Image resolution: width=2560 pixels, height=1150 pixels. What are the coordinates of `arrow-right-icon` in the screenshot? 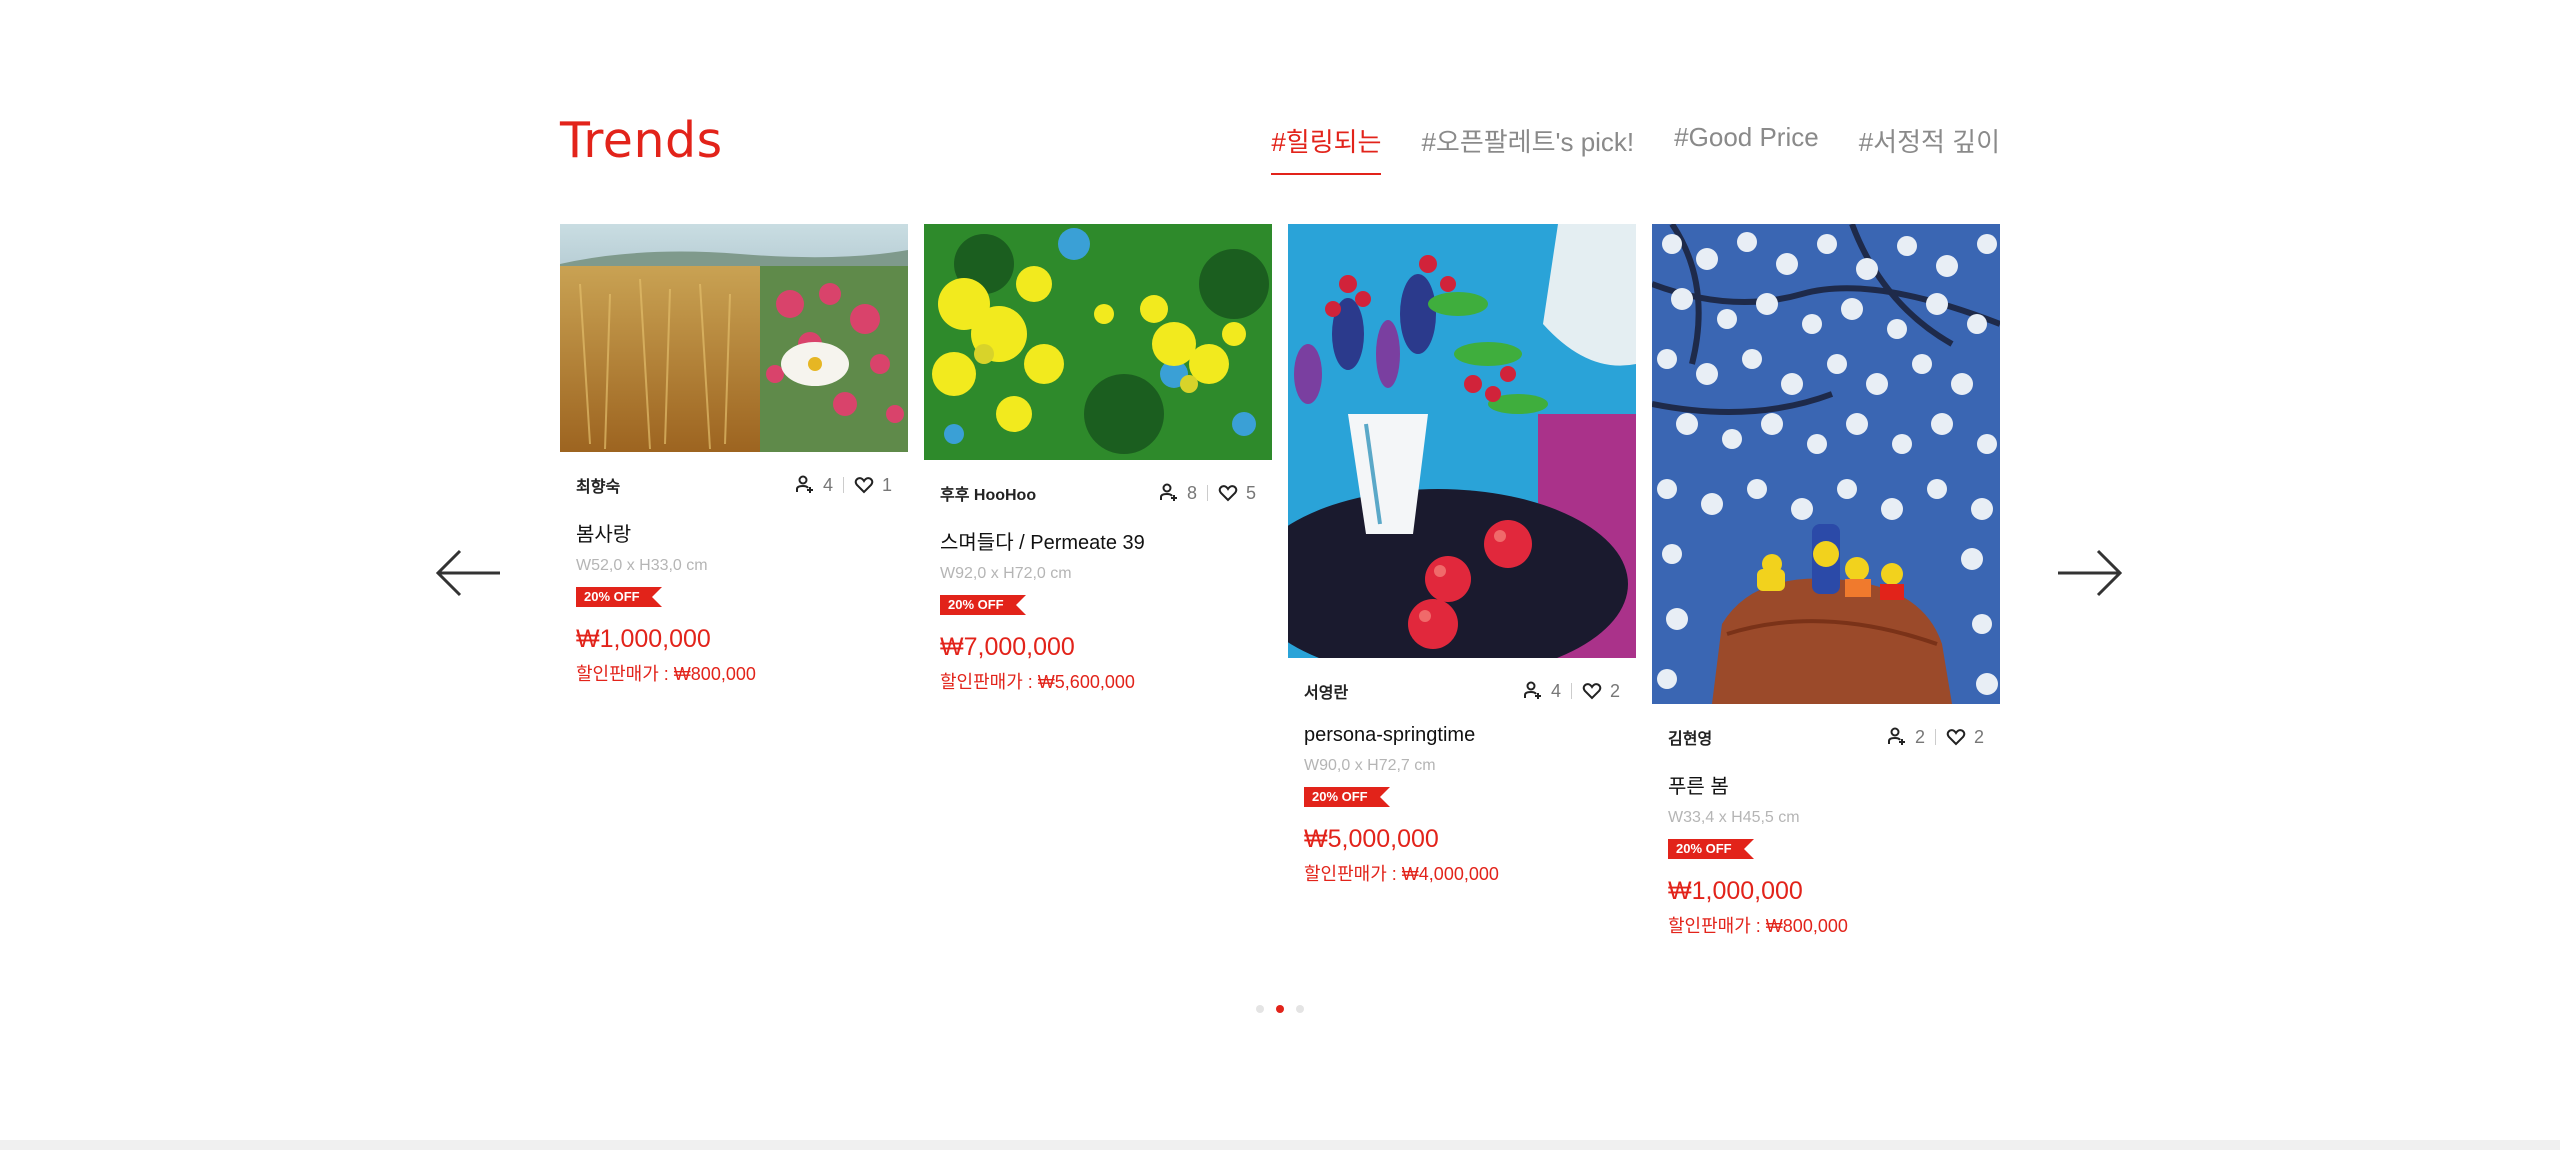 It's located at (2089, 573).